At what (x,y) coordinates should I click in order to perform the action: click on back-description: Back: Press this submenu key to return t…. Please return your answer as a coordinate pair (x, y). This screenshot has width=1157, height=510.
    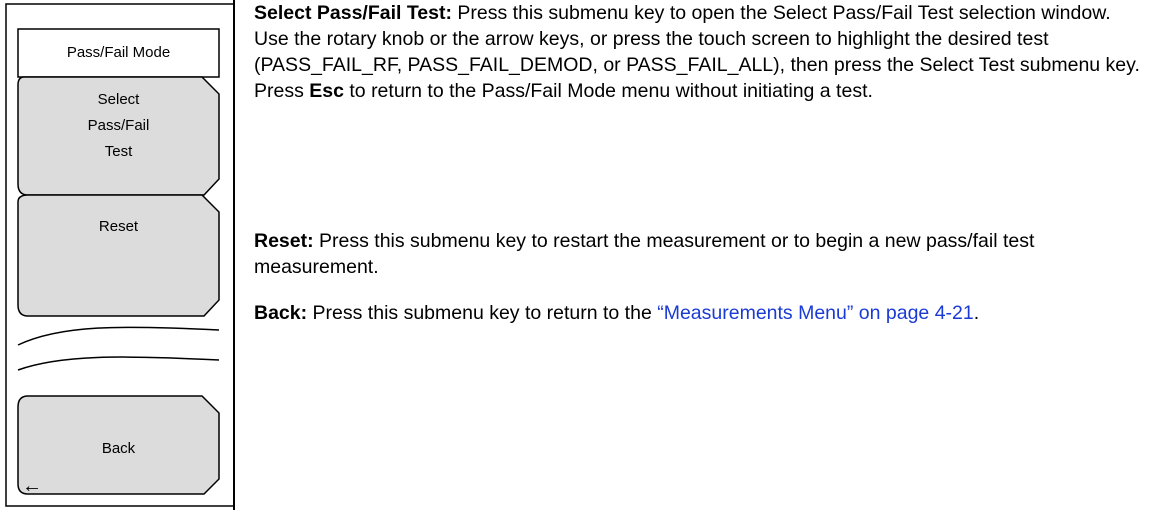
    Looking at the image, I should click on (699, 313).